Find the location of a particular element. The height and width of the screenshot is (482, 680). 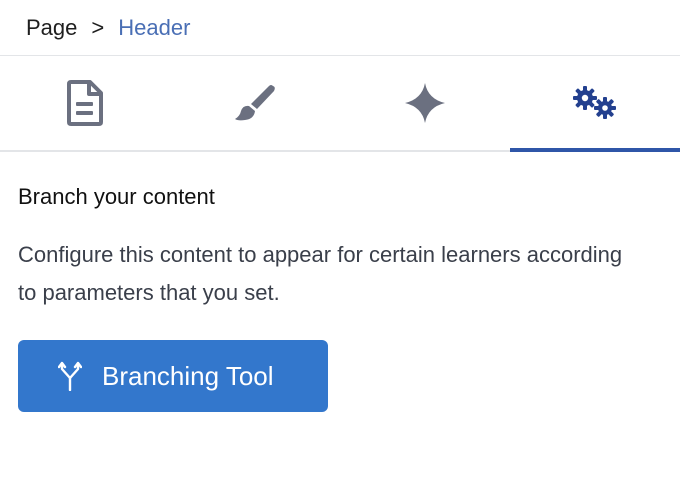

brush-icon is located at coordinates (255, 103).